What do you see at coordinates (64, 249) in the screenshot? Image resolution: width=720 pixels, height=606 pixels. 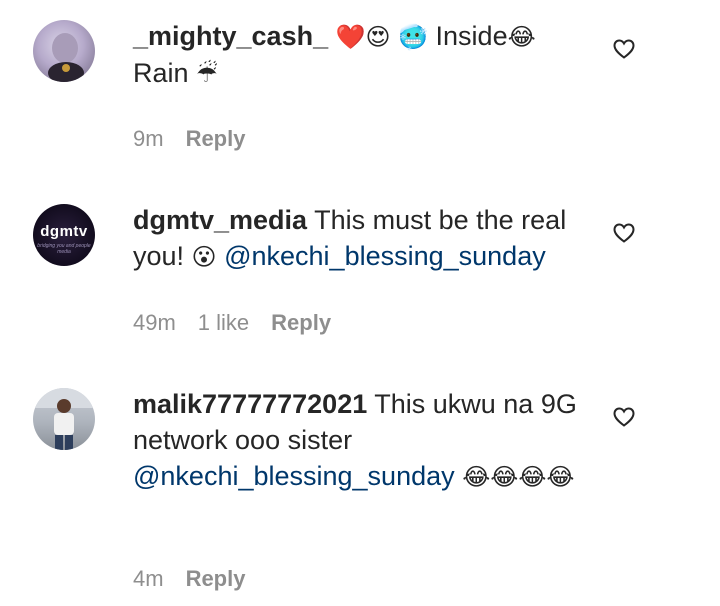 I see `avatar-logo-subtext: bridging you and people media` at bounding box center [64, 249].